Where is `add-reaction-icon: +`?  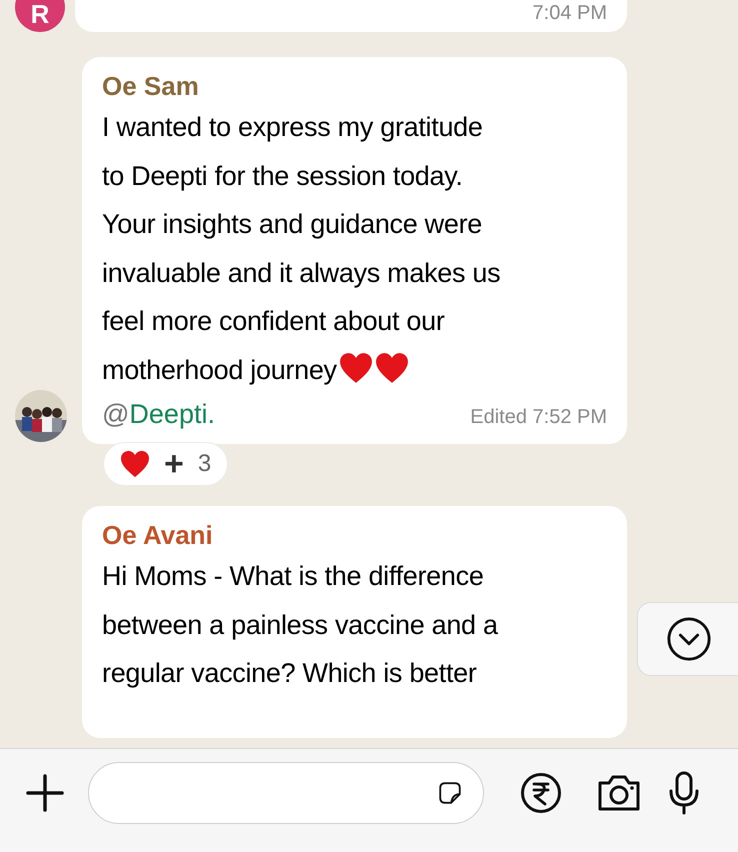 add-reaction-icon: + is located at coordinates (174, 464).